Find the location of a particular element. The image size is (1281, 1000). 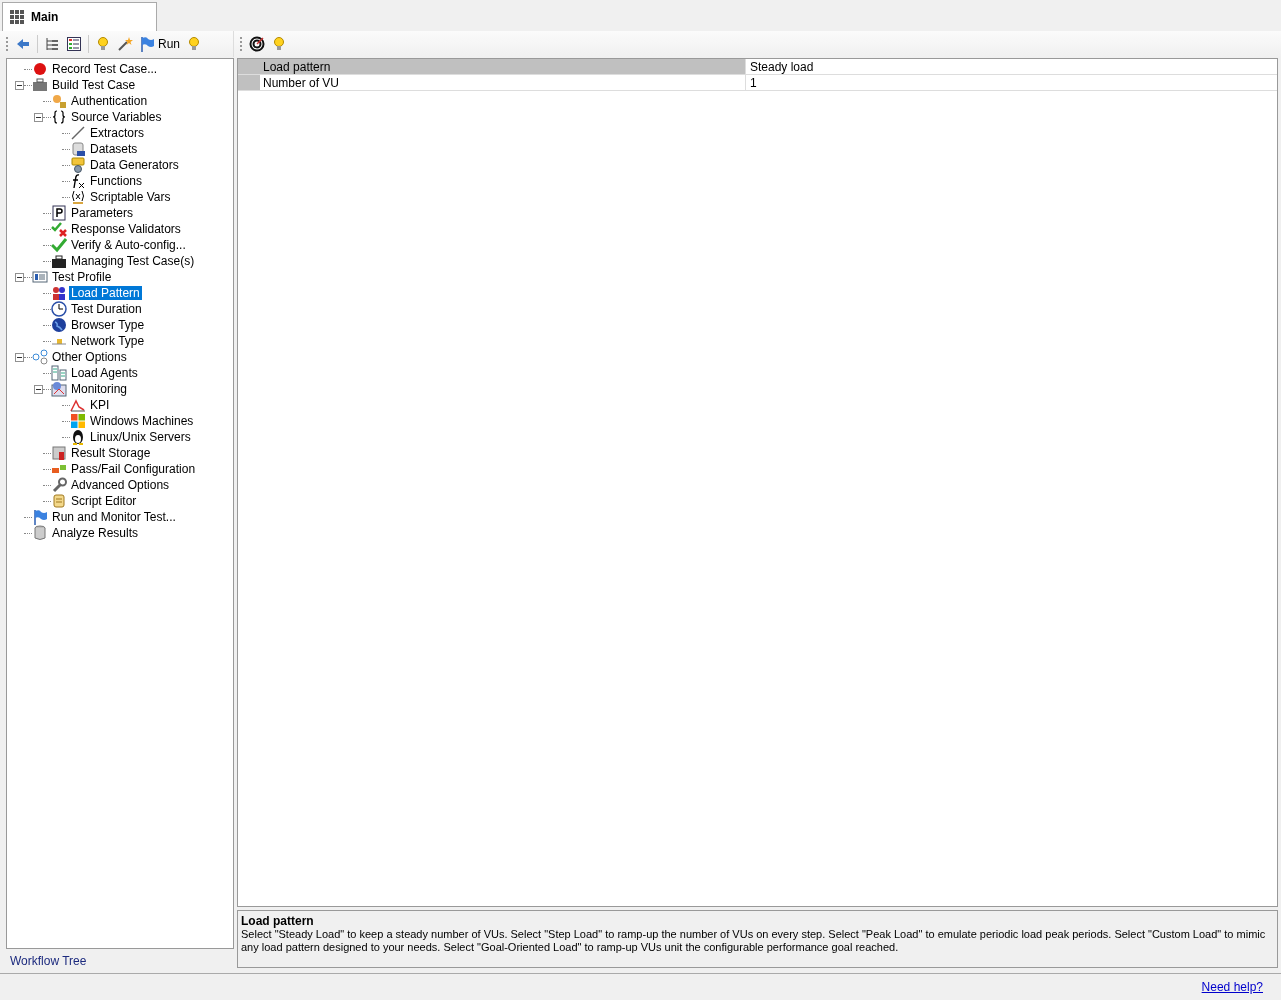

gear-card-icon is located at coordinates (78, 165).